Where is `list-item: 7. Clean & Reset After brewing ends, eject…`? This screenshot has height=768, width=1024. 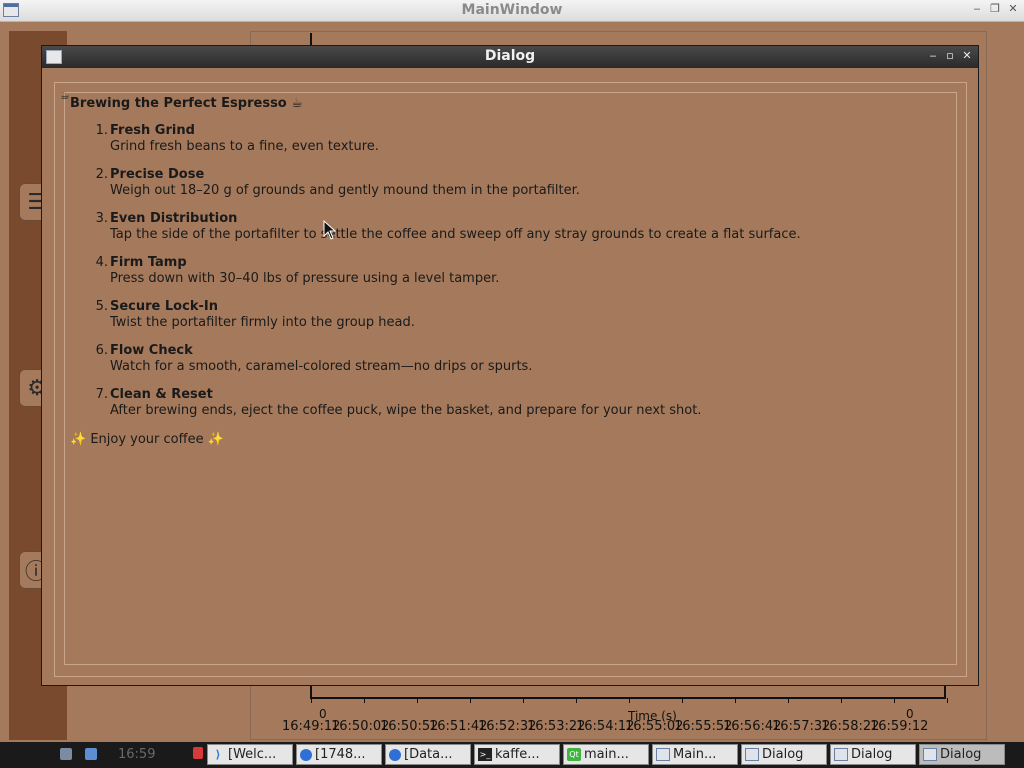
list-item: 7. Clean & Reset After brewing ends, eject… is located at coordinates (446, 409).